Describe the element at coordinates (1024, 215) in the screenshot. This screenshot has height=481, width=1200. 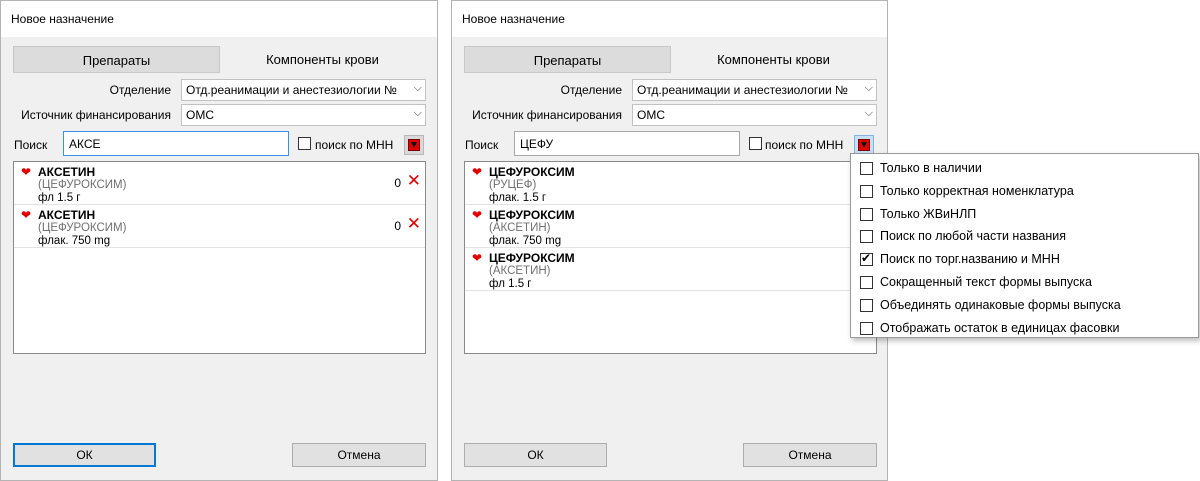
I see `menu-item-vital-drugs: Только ЖВиНЛП` at that location.